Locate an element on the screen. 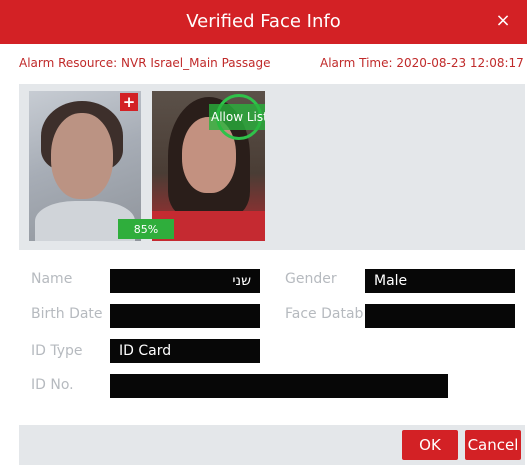  similarity-badge: 85% is located at coordinates (146, 229).